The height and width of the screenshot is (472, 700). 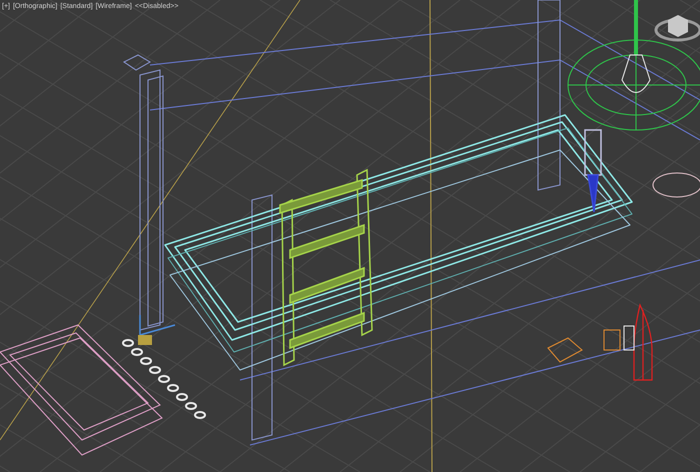 What do you see at coordinates (677, 28) in the screenshot?
I see `viewcube-icon` at bounding box center [677, 28].